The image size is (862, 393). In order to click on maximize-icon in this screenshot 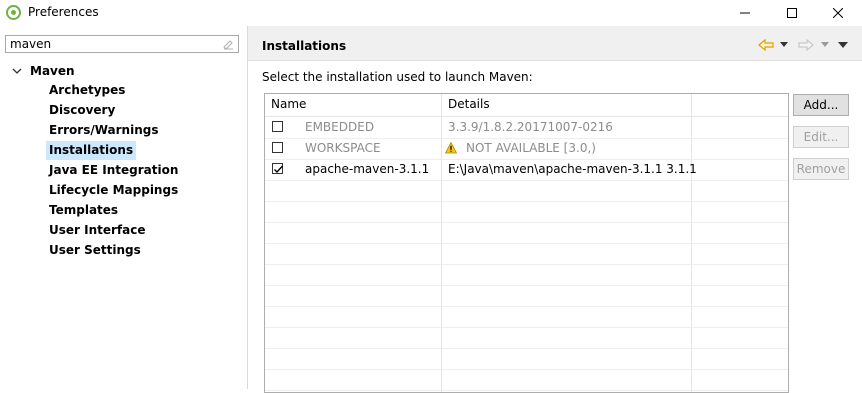, I will do `click(792, 13)`.